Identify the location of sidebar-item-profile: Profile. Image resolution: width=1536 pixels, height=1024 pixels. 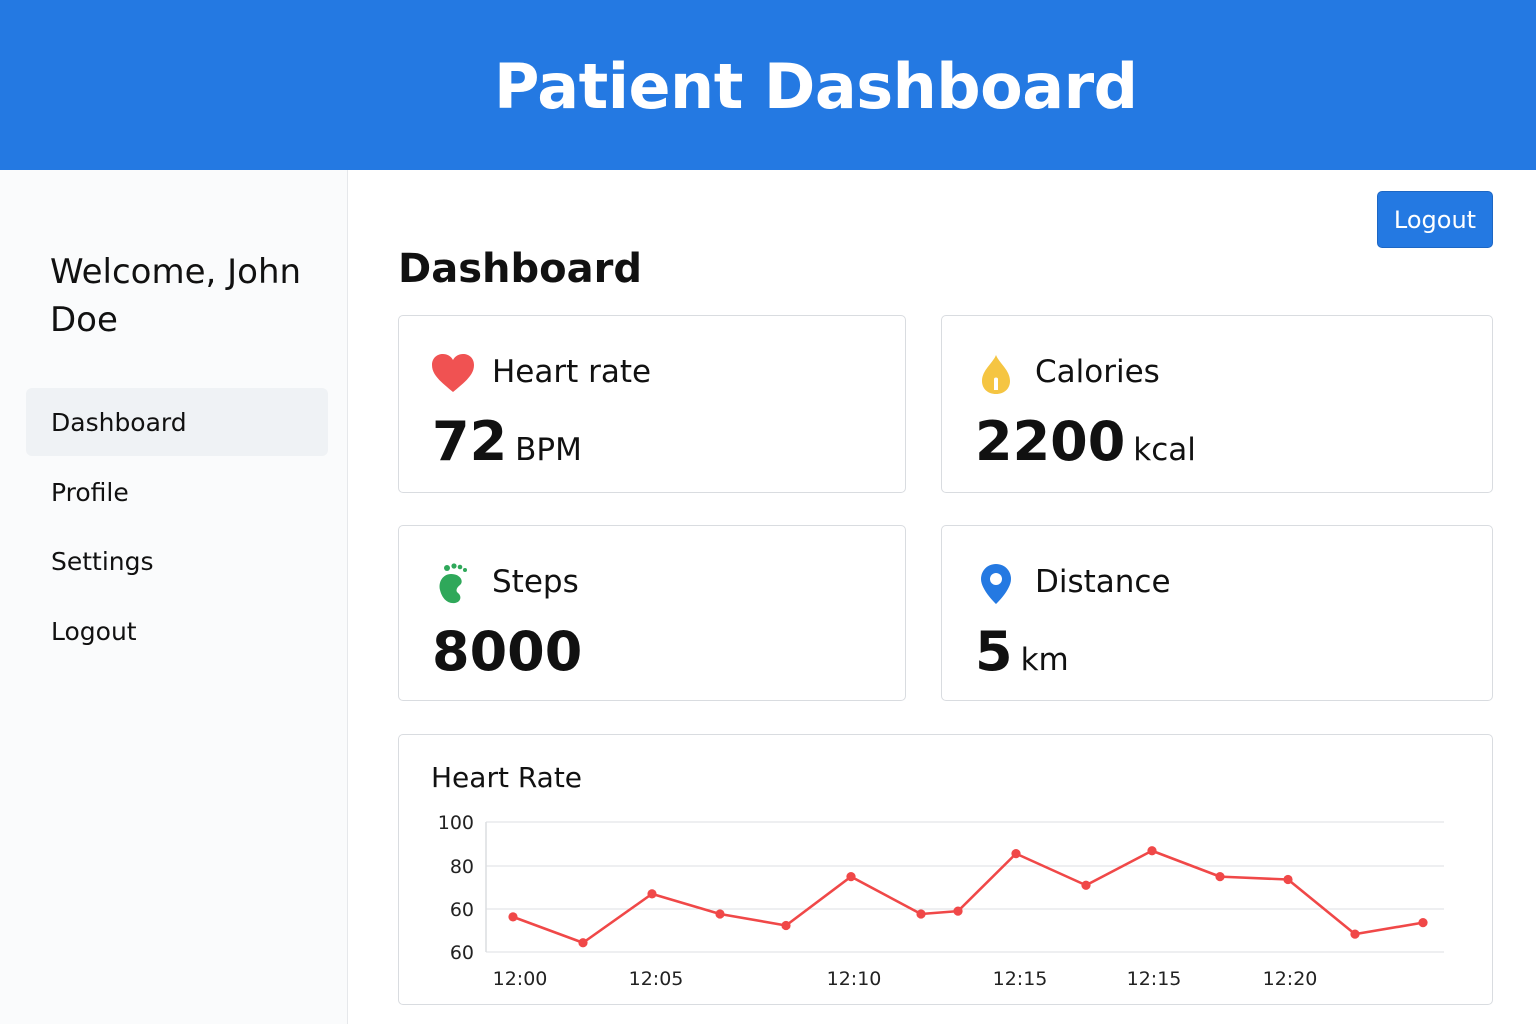
(177, 492).